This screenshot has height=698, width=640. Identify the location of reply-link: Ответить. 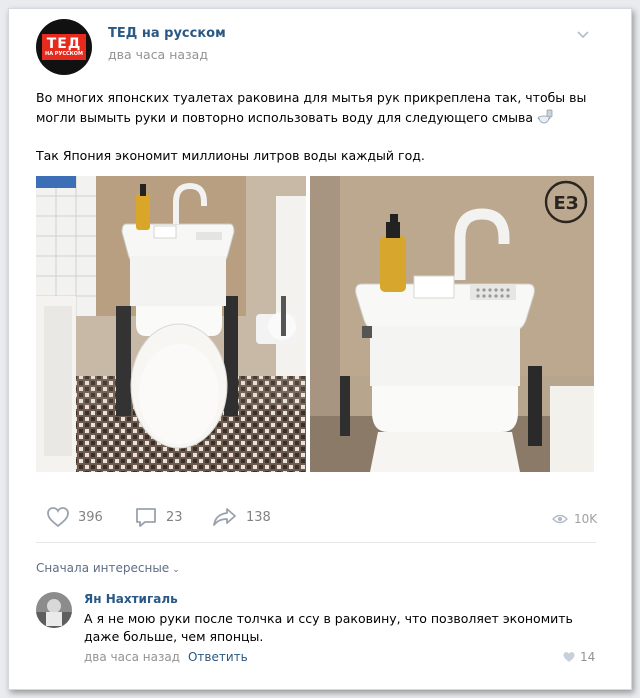
(218, 657).